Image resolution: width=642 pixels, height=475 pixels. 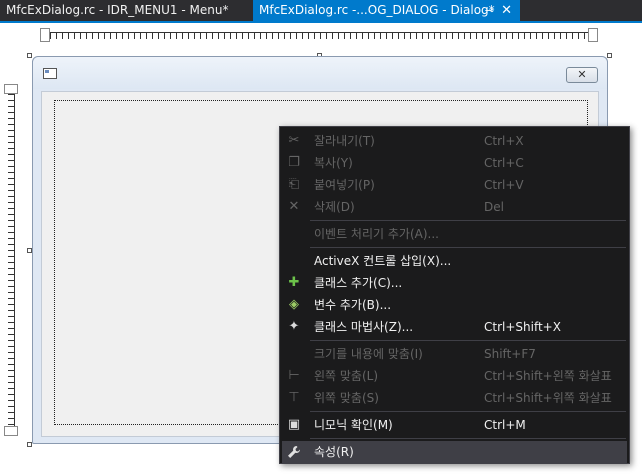 What do you see at coordinates (50, 73) in the screenshot?
I see `window-icon` at bounding box center [50, 73].